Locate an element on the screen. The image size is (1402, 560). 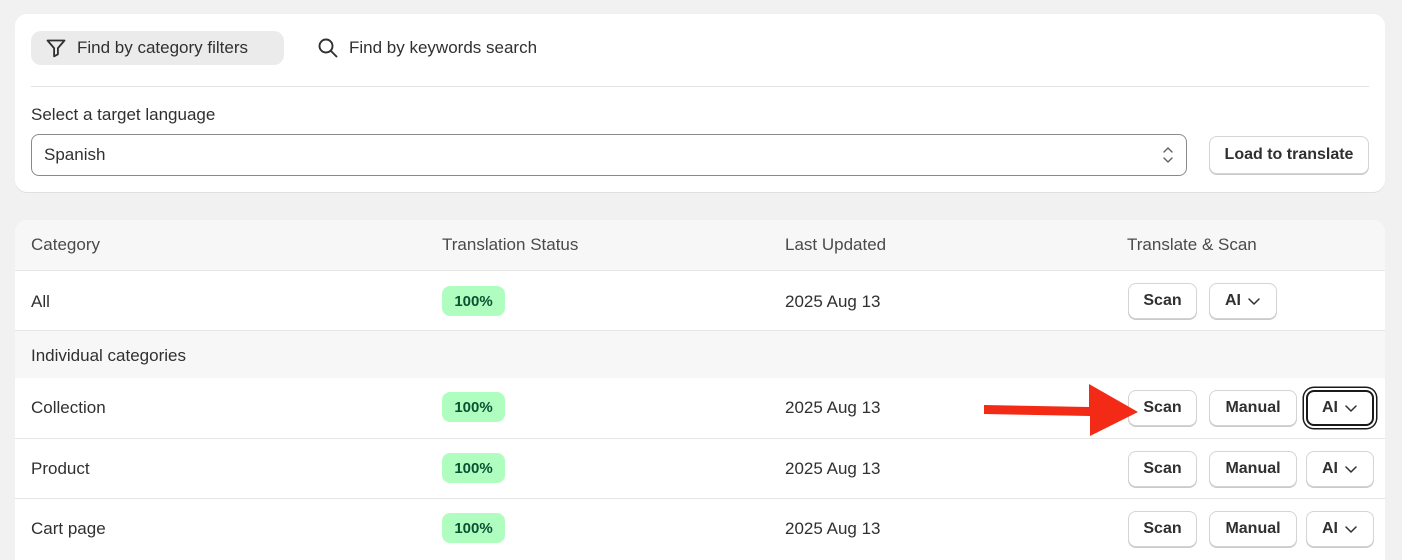
target-language-select: Spanish is located at coordinates (609, 155).